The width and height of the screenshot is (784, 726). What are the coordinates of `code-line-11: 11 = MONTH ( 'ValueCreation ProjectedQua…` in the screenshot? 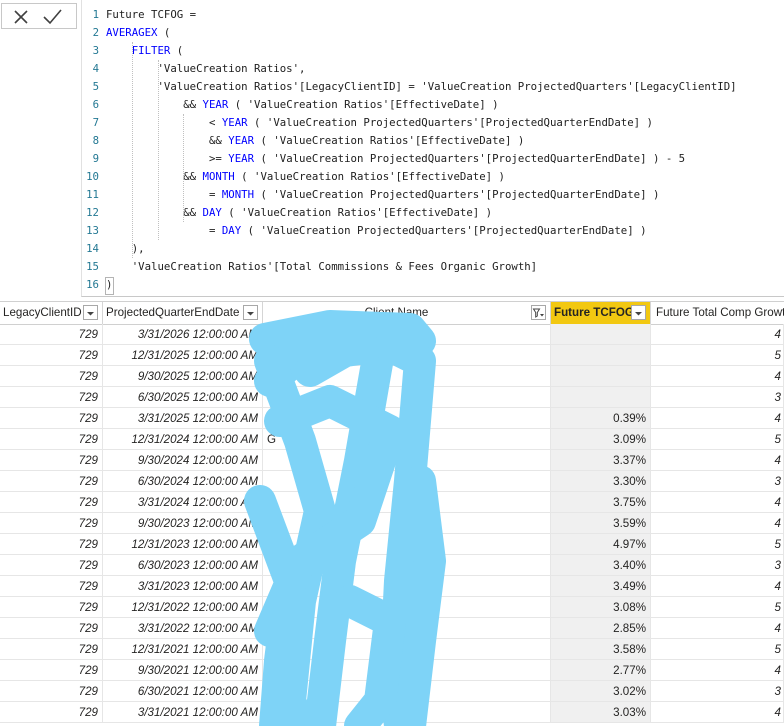 It's located at (432, 195).